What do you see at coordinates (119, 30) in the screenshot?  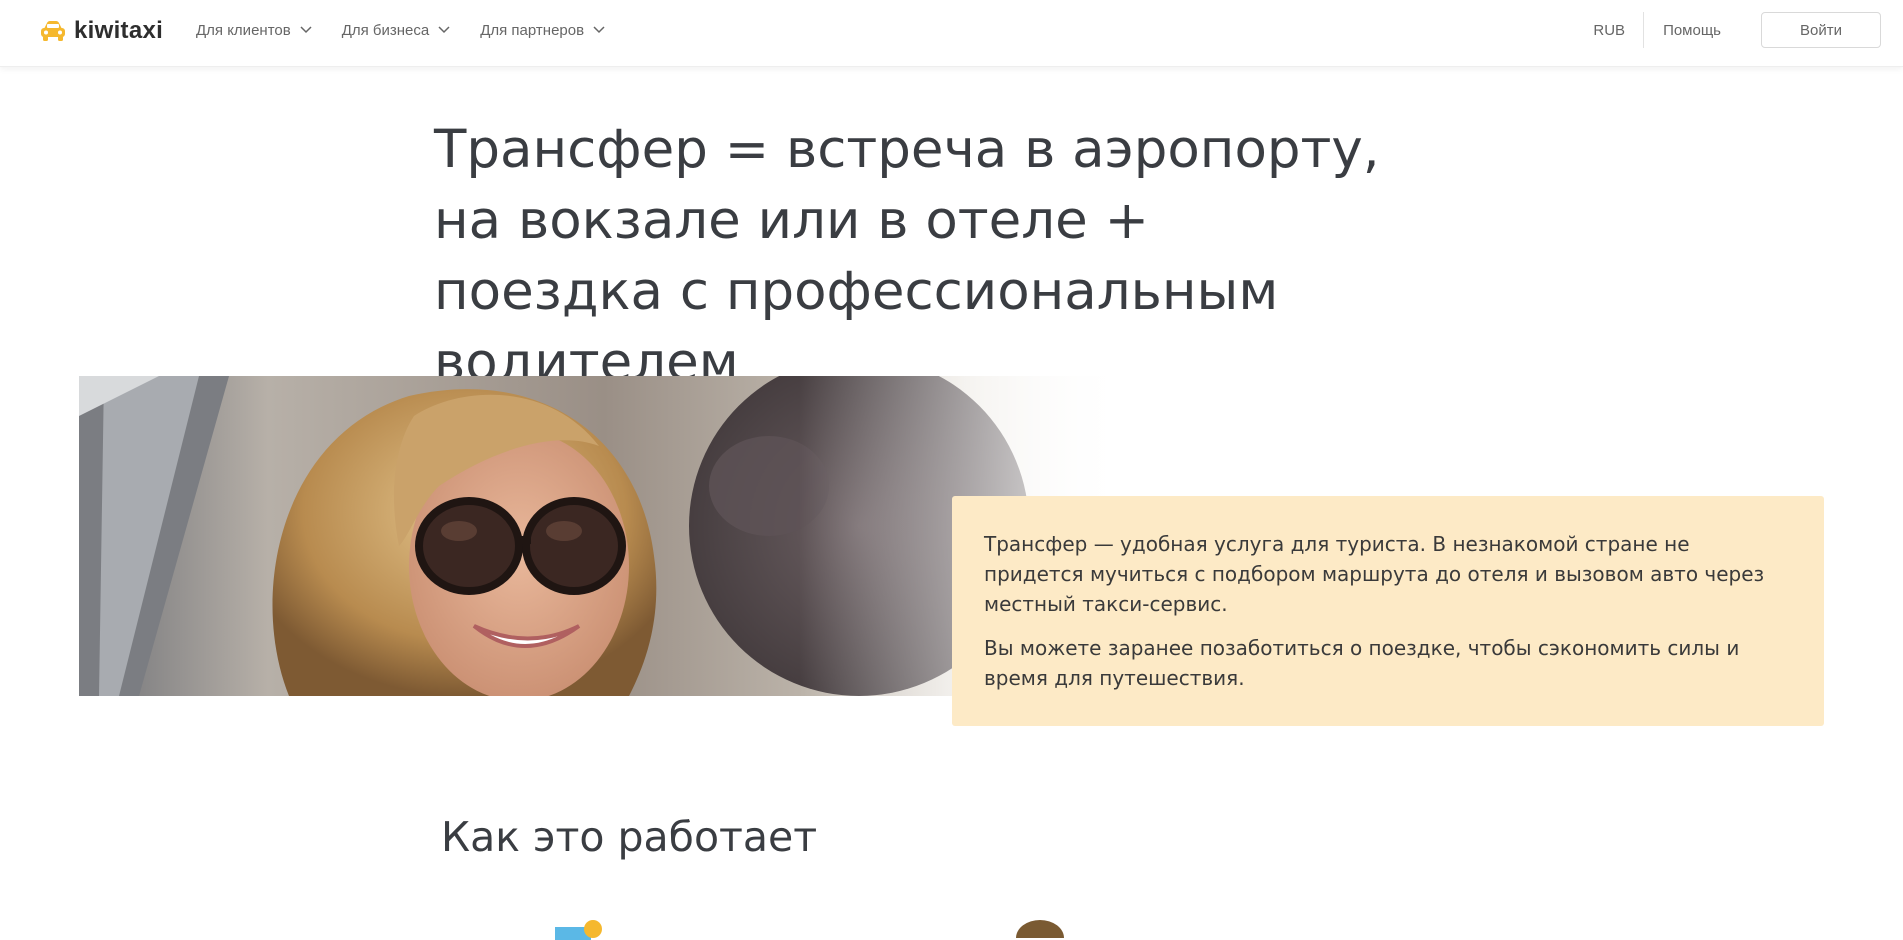 I see `logo-text: kiwitaxi` at bounding box center [119, 30].